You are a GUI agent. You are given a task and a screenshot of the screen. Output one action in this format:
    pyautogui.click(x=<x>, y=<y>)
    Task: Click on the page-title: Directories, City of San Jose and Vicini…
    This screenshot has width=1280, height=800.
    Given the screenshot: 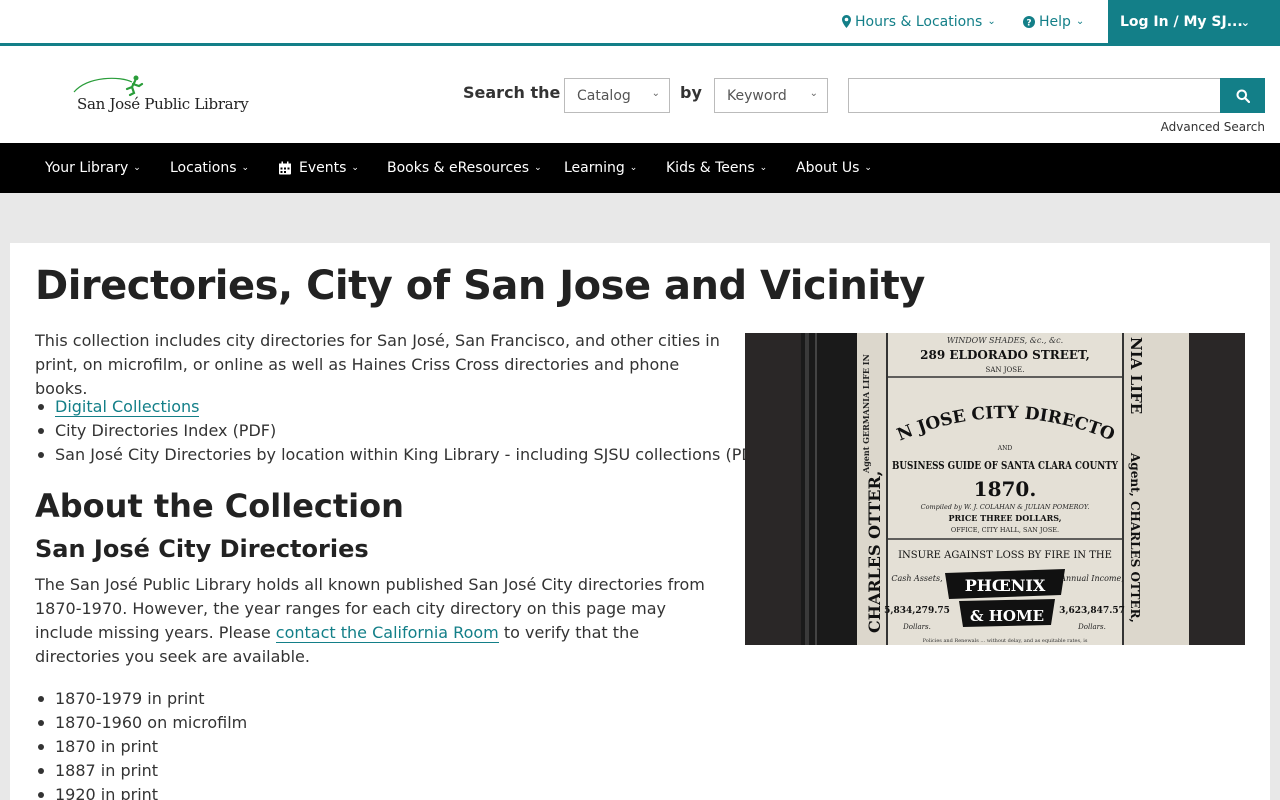 What is the action you would take?
    pyautogui.click(x=480, y=286)
    